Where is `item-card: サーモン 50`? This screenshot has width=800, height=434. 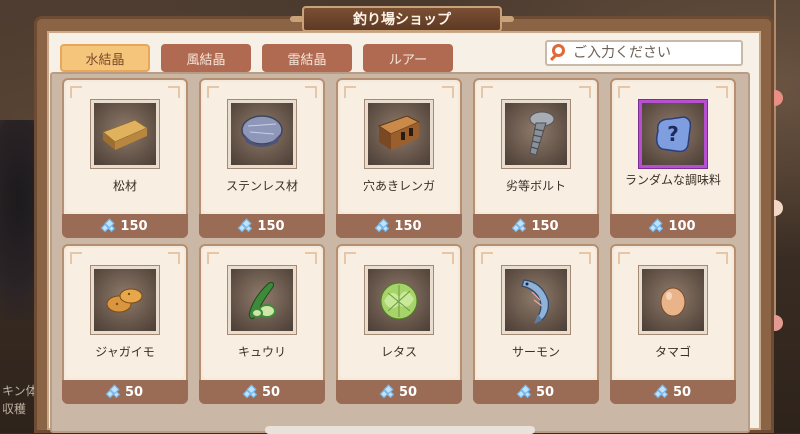 item-card: サーモン 50 is located at coordinates (536, 324).